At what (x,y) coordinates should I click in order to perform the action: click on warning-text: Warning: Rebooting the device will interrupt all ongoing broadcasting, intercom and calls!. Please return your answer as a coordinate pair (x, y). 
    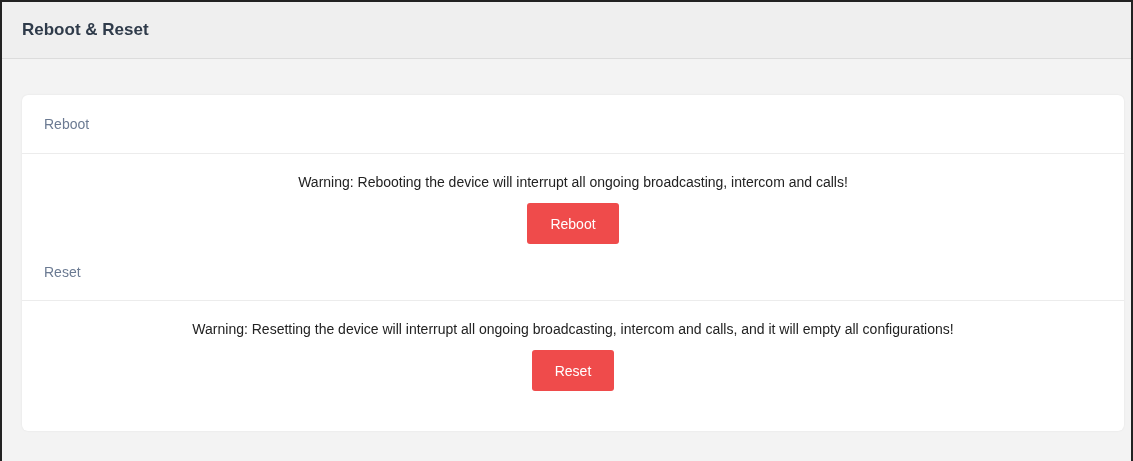
    Looking at the image, I should click on (573, 182).